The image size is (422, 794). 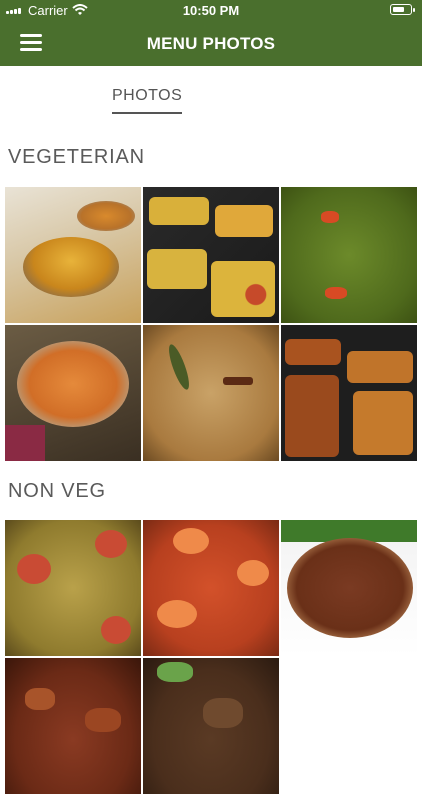 I want to click on photo-rice-pilaf, so click(x=211, y=393).